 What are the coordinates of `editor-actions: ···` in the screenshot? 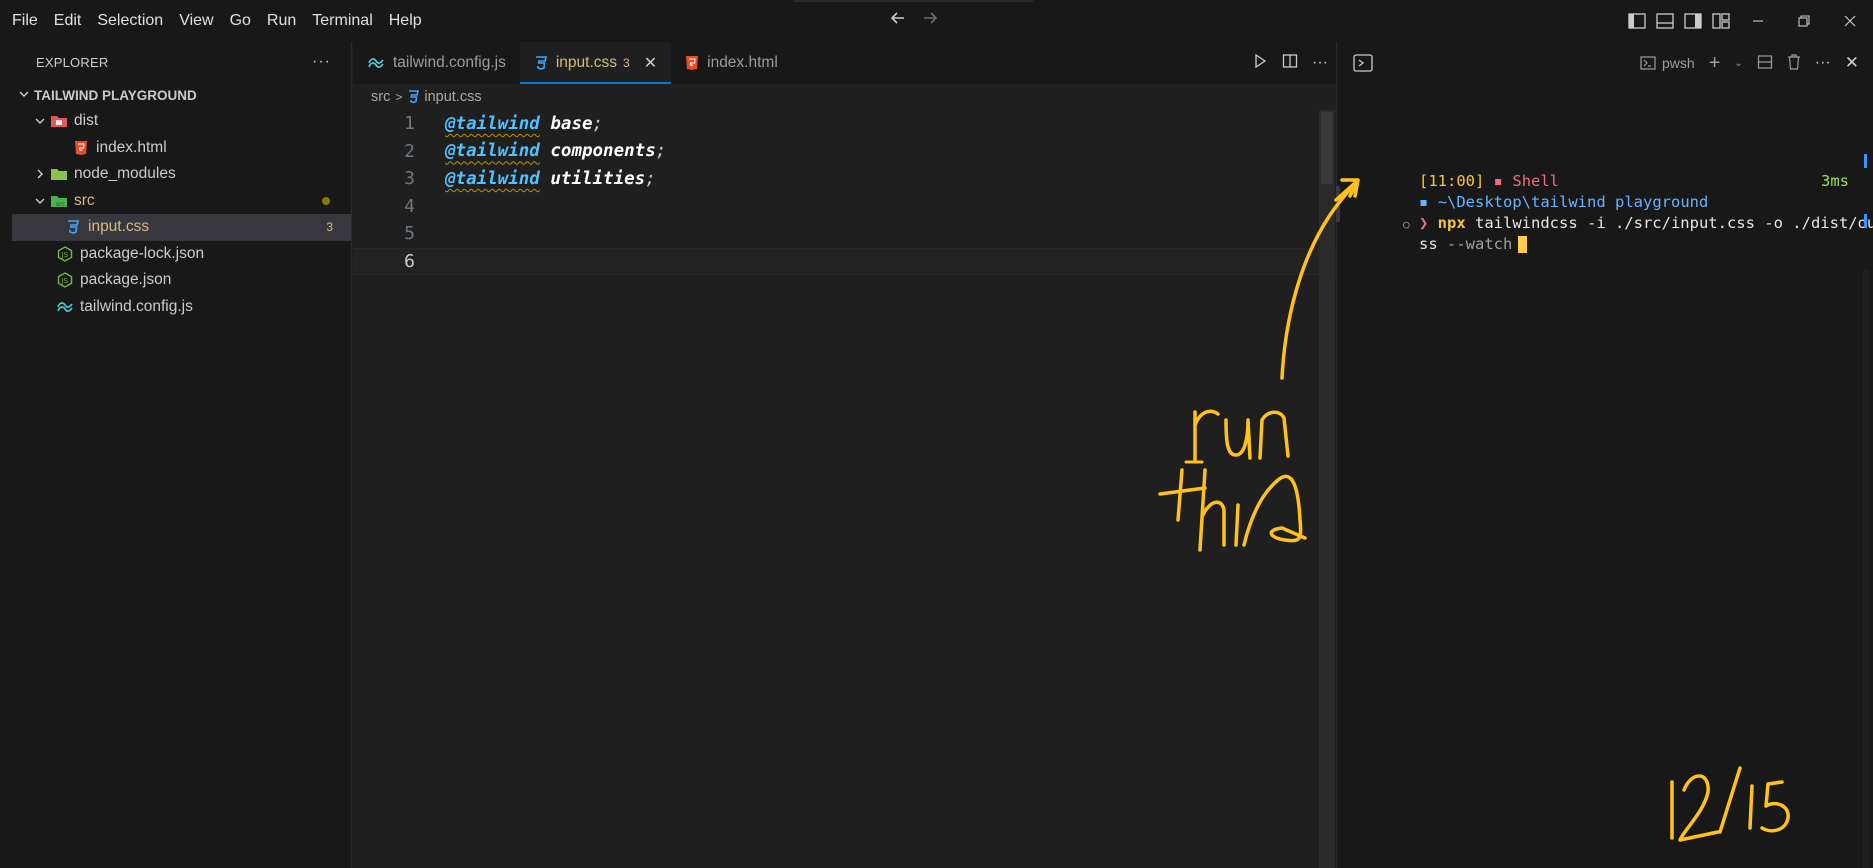 It's located at (1290, 63).